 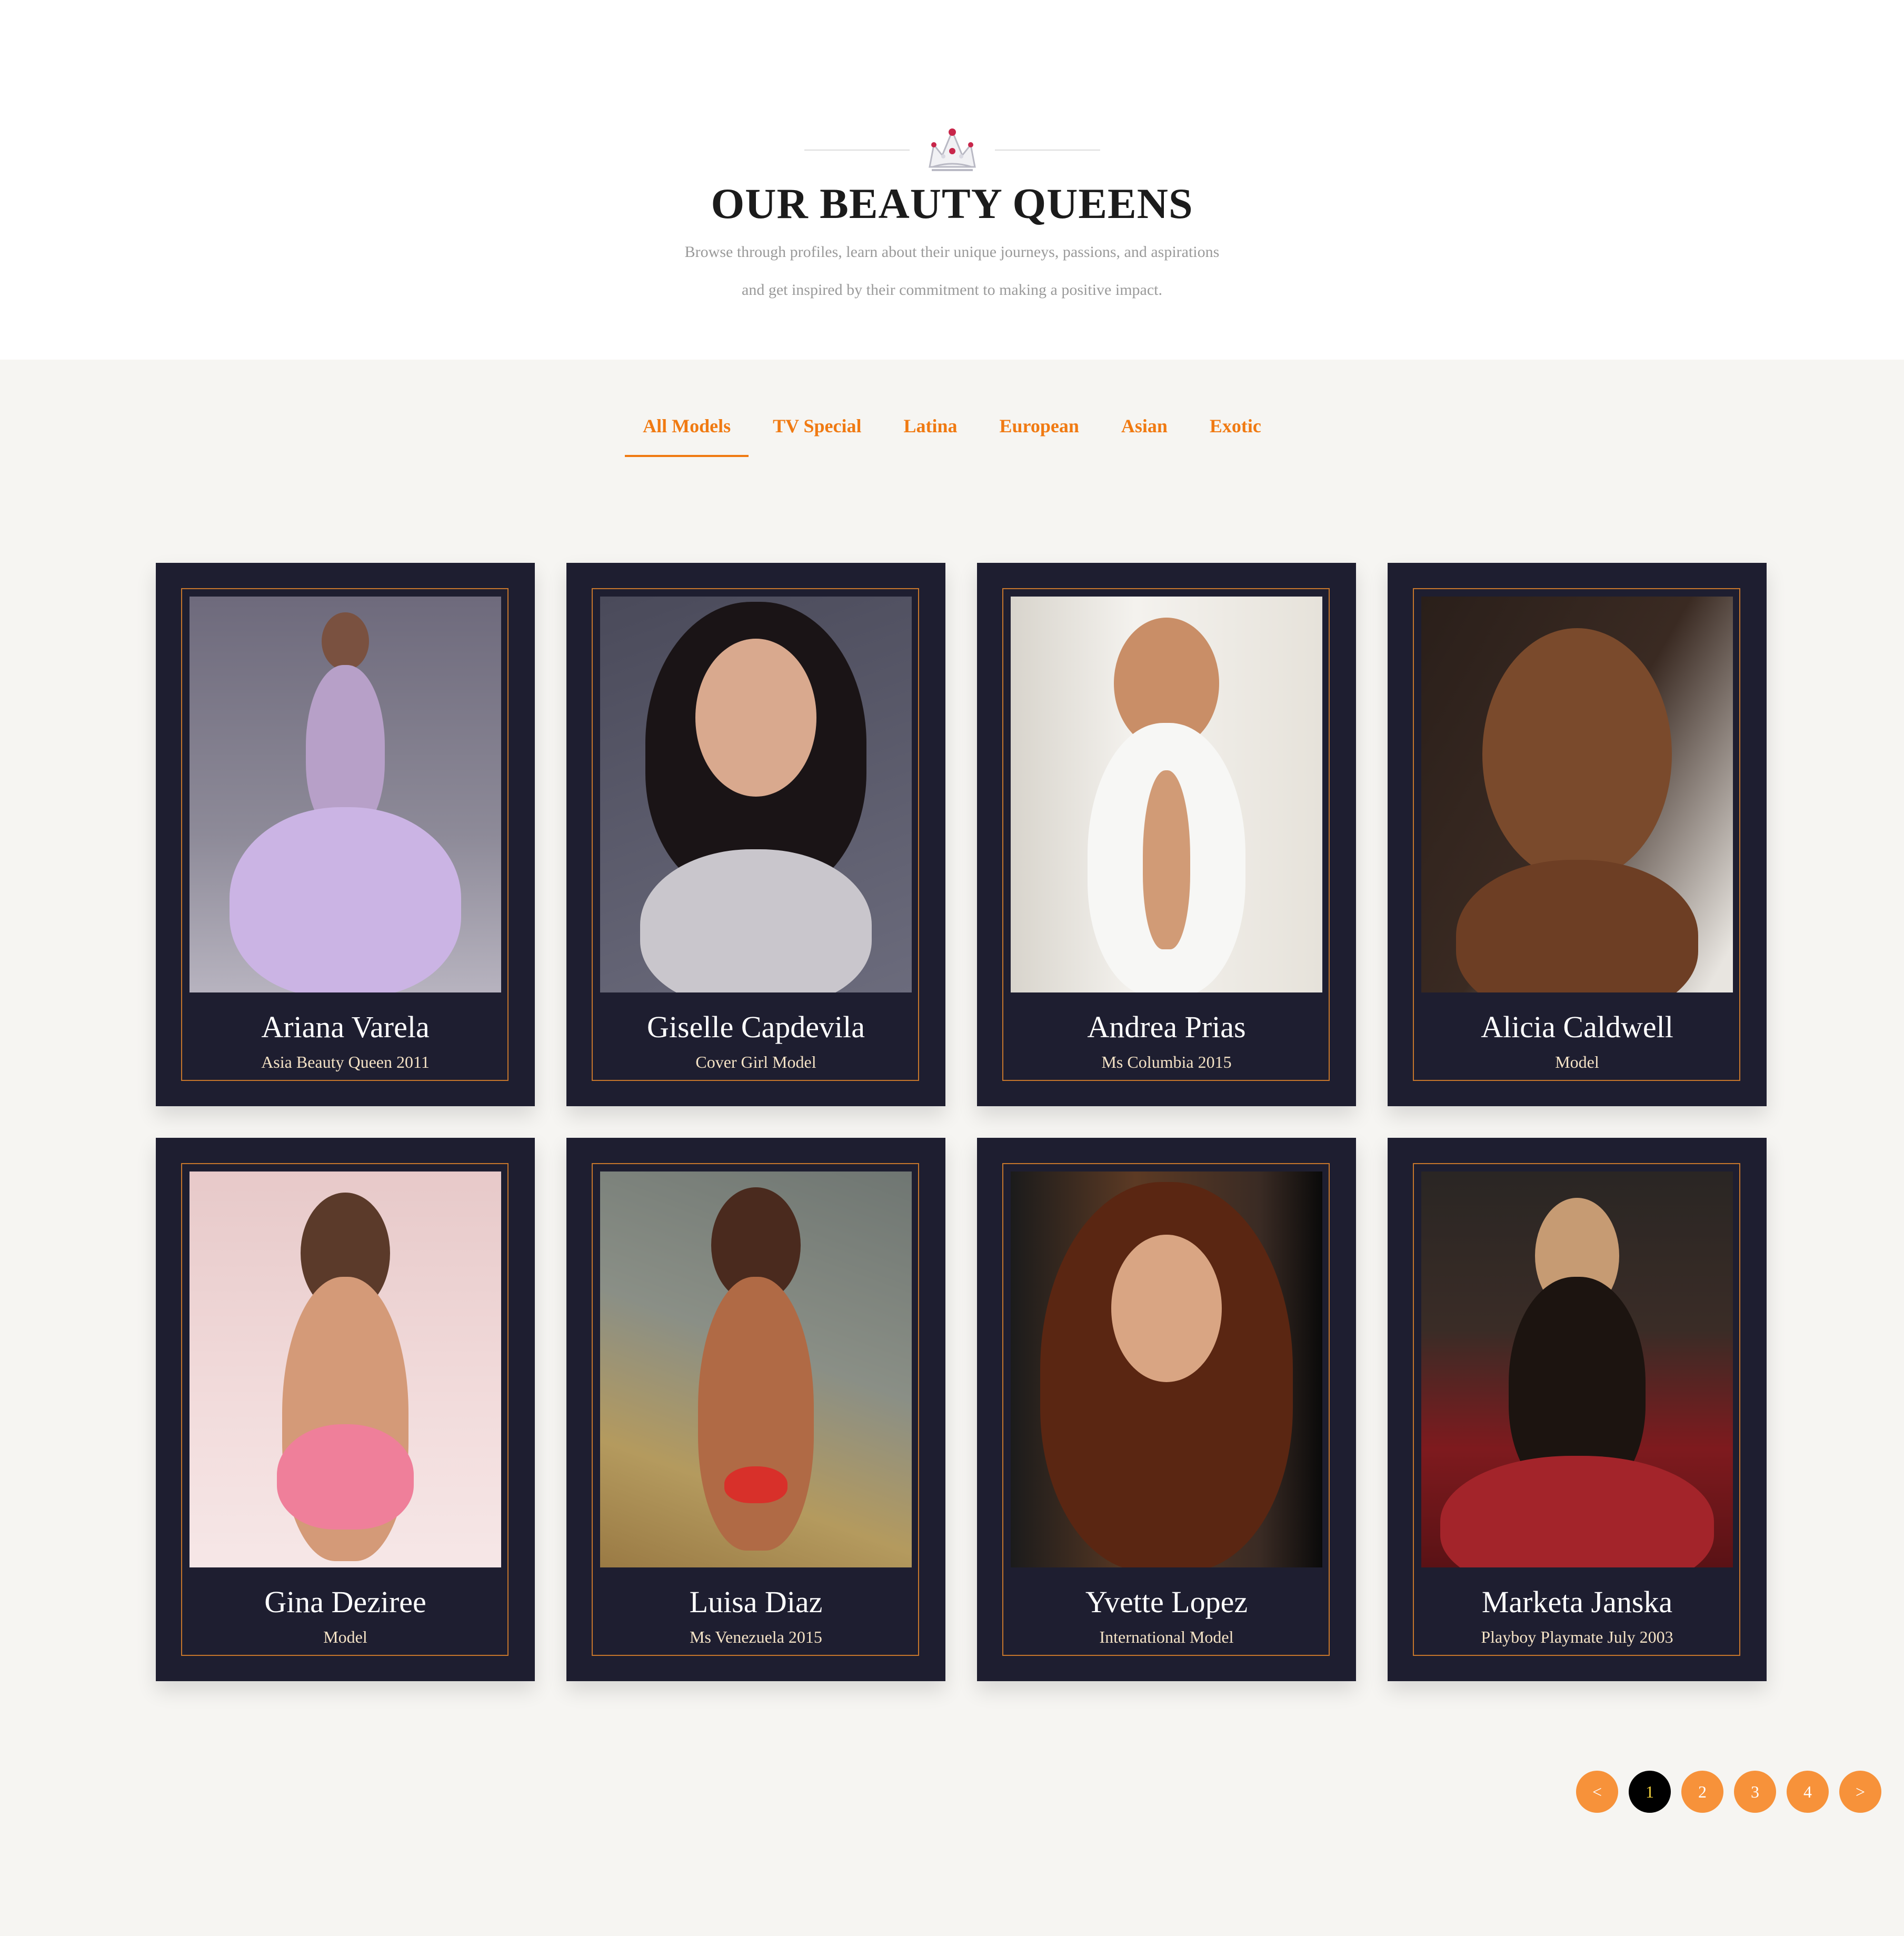 I want to click on model-name: Alicia Caldwell, so click(x=1577, y=1027).